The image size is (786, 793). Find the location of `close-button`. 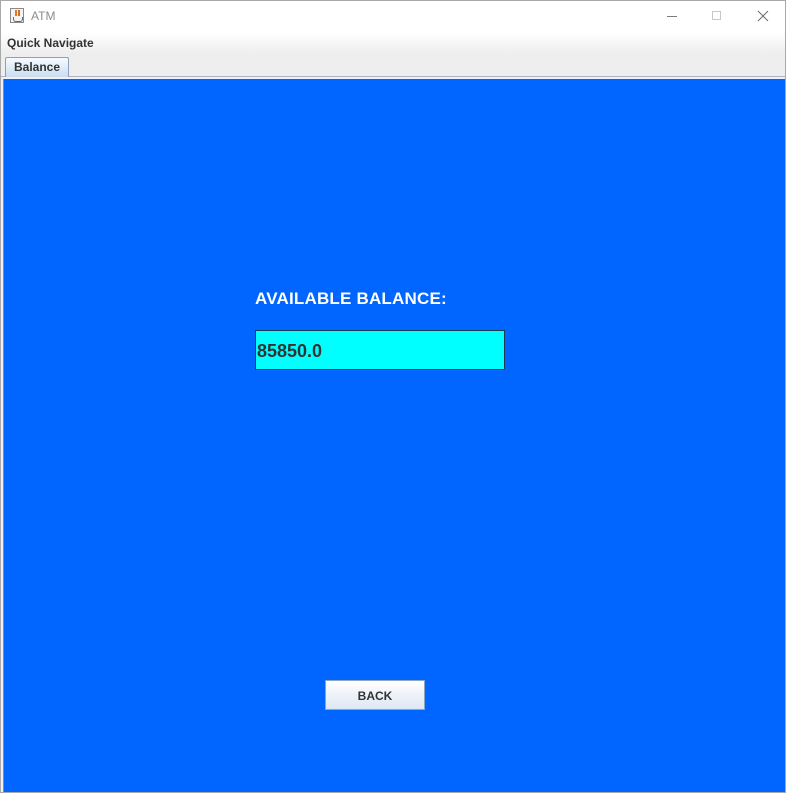

close-button is located at coordinates (761, 16).